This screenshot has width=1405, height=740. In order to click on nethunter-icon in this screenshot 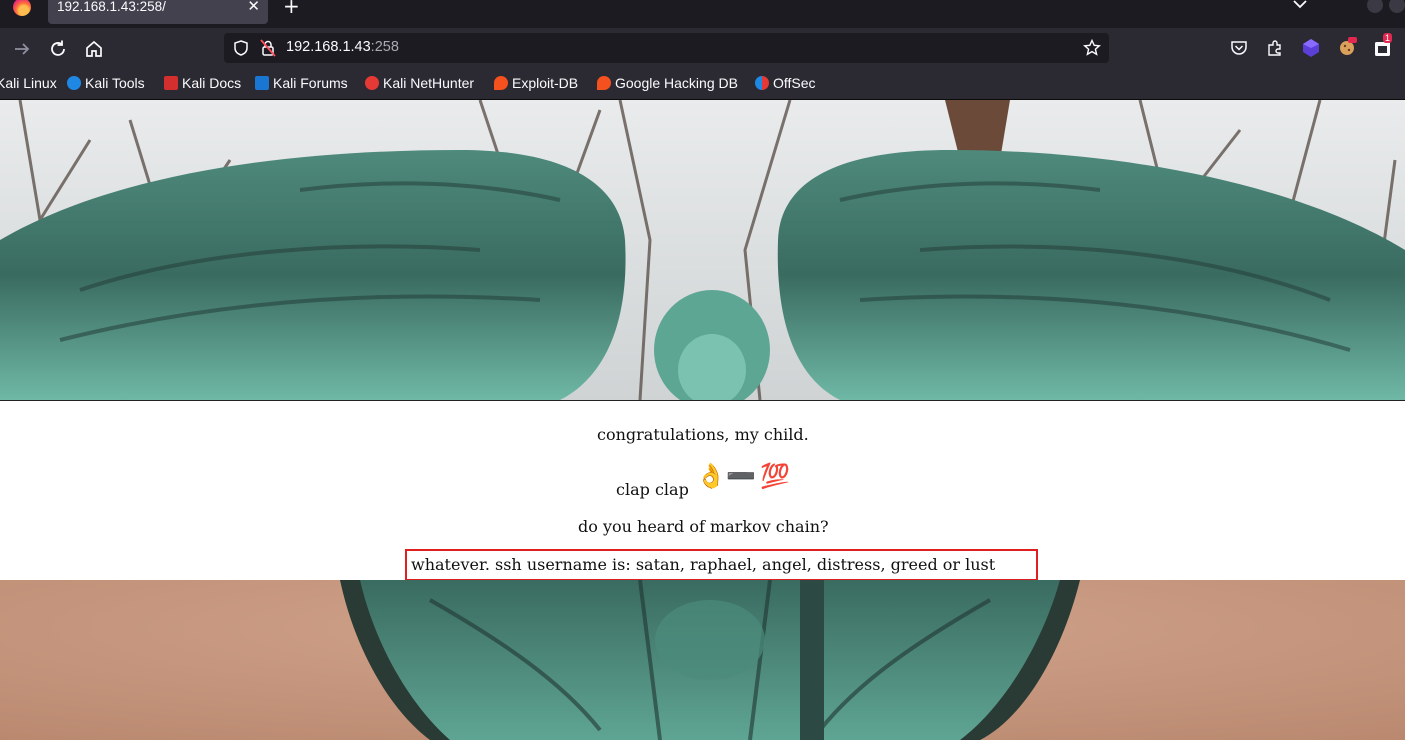, I will do `click(372, 83)`.